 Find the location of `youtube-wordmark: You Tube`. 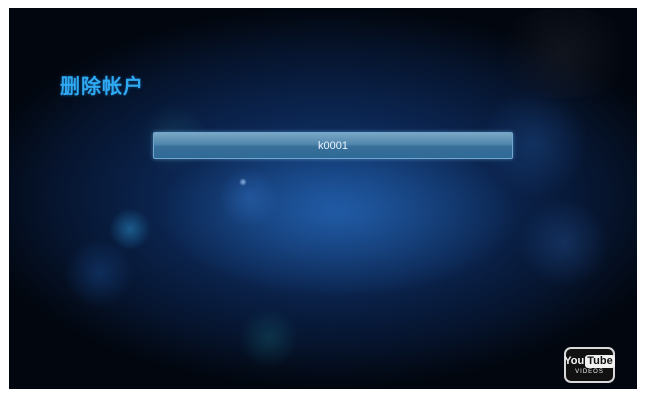

youtube-wordmark: You Tube is located at coordinates (589, 361).